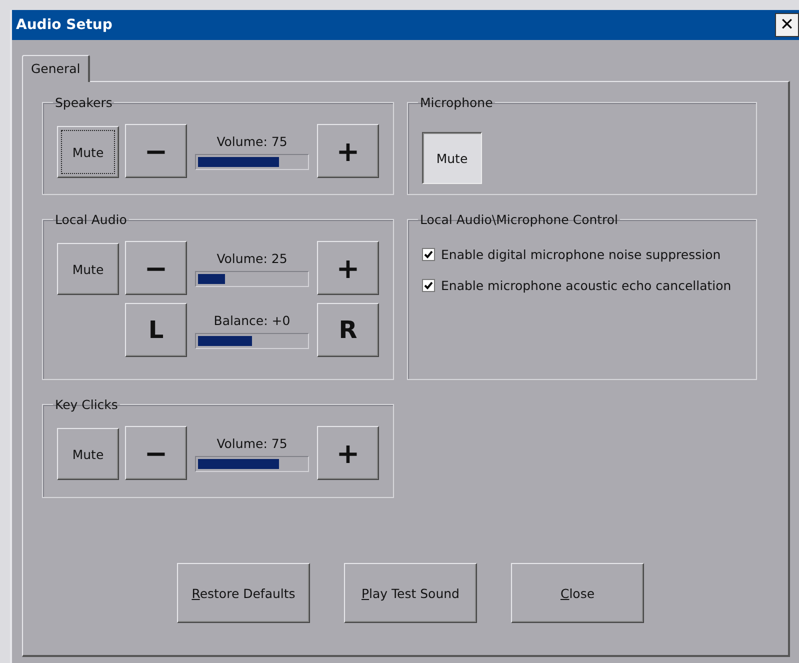  Describe the element at coordinates (156, 330) in the screenshot. I see `decrease-button: L` at that location.